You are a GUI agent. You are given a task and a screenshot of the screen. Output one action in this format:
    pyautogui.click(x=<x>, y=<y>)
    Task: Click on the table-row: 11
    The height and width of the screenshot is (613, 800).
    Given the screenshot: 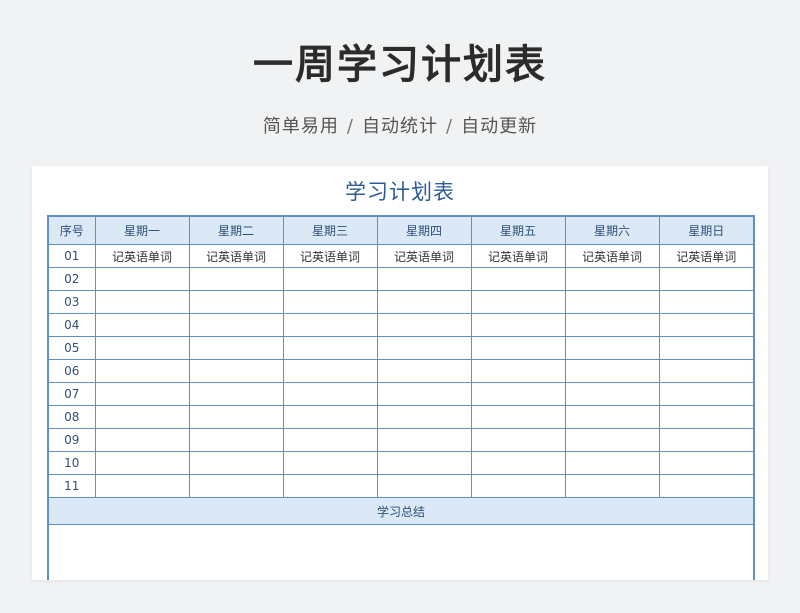 What is the action you would take?
    pyautogui.click(x=401, y=486)
    